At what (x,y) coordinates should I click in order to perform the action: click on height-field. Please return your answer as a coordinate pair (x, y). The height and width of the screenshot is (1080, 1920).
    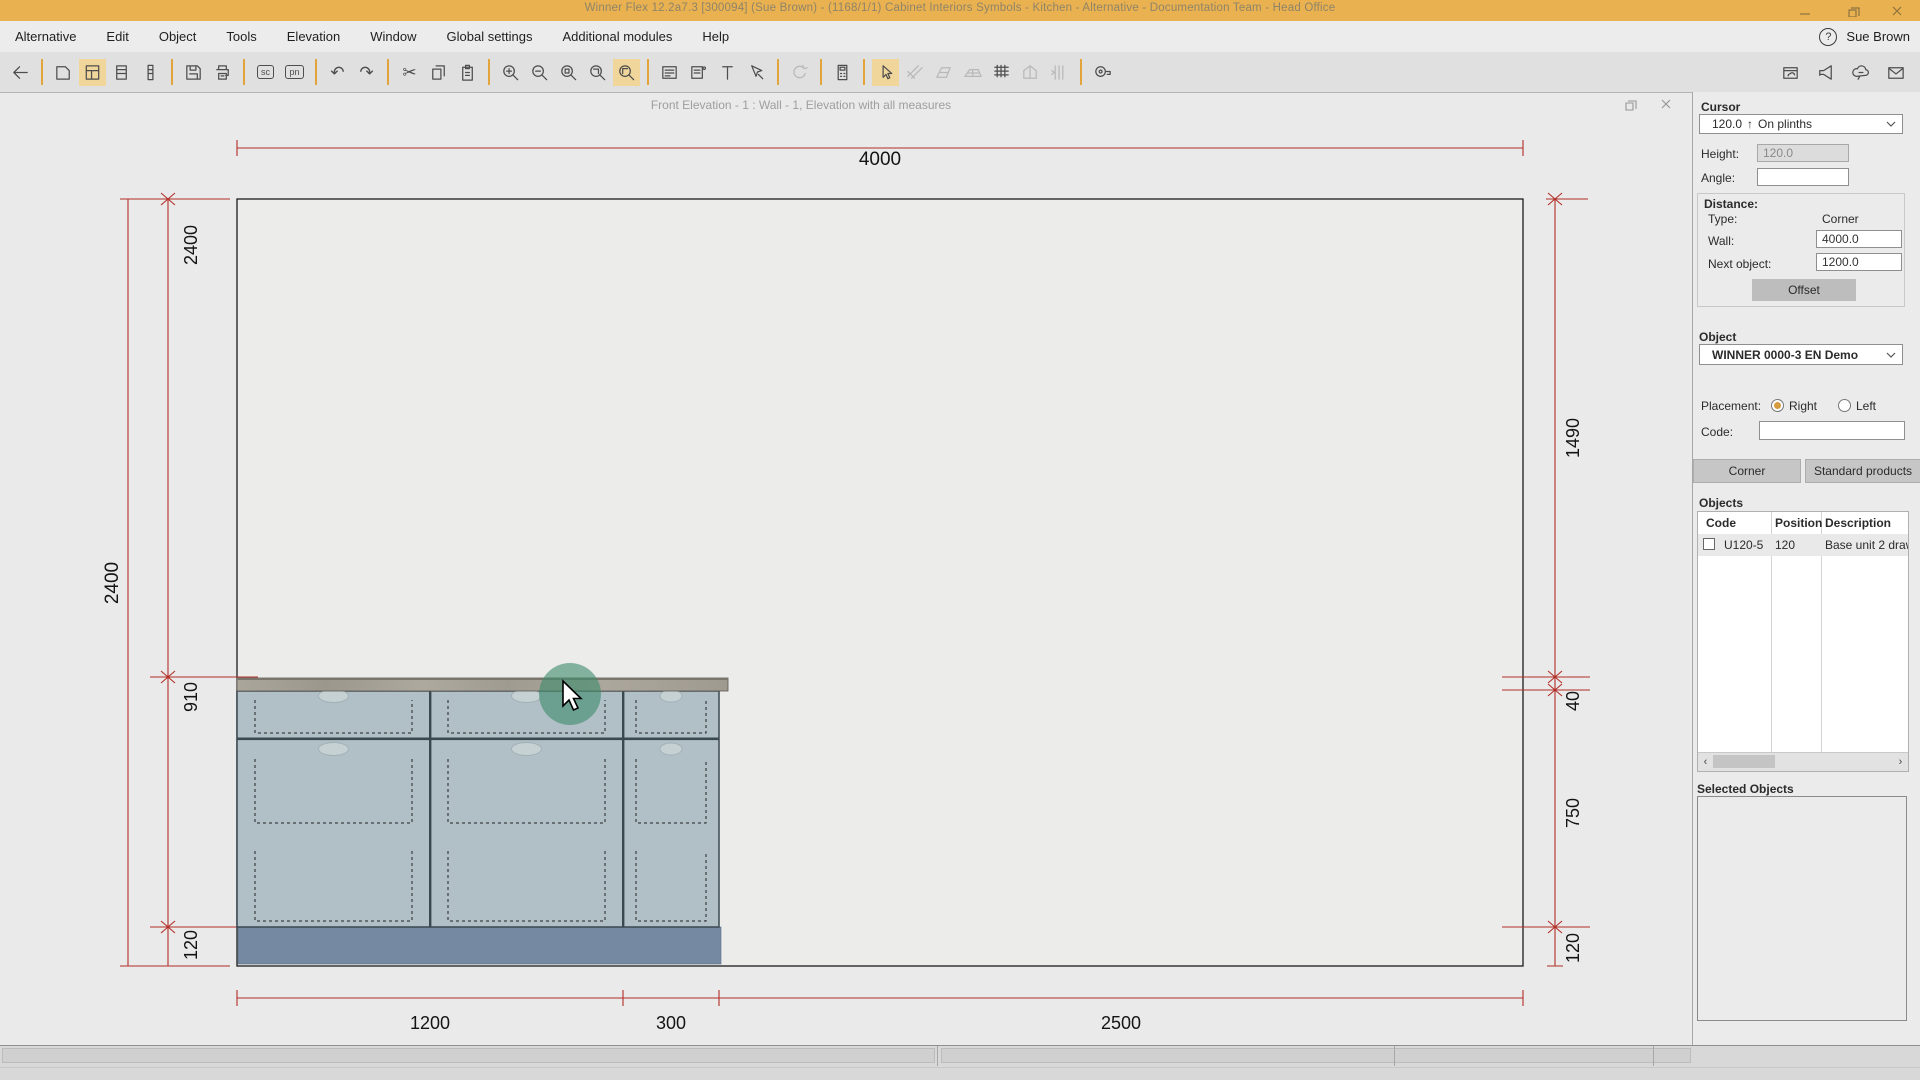
    Looking at the image, I should click on (1803, 153).